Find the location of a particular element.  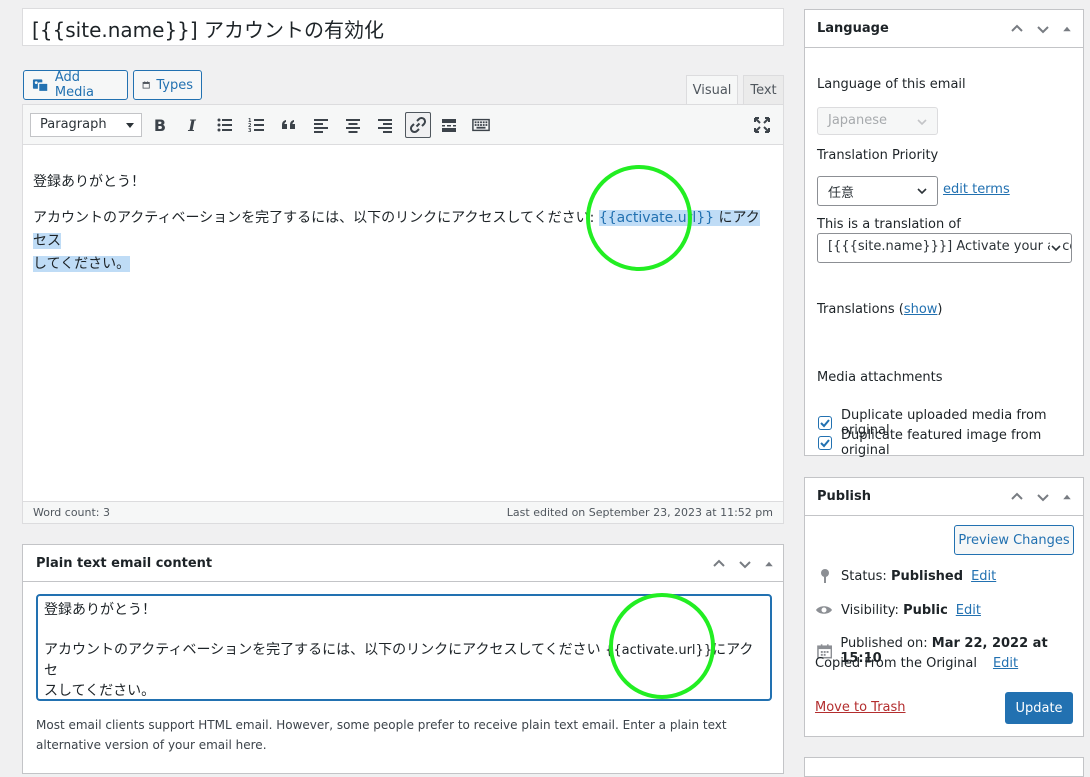

publish-header: Publish is located at coordinates (944, 497).